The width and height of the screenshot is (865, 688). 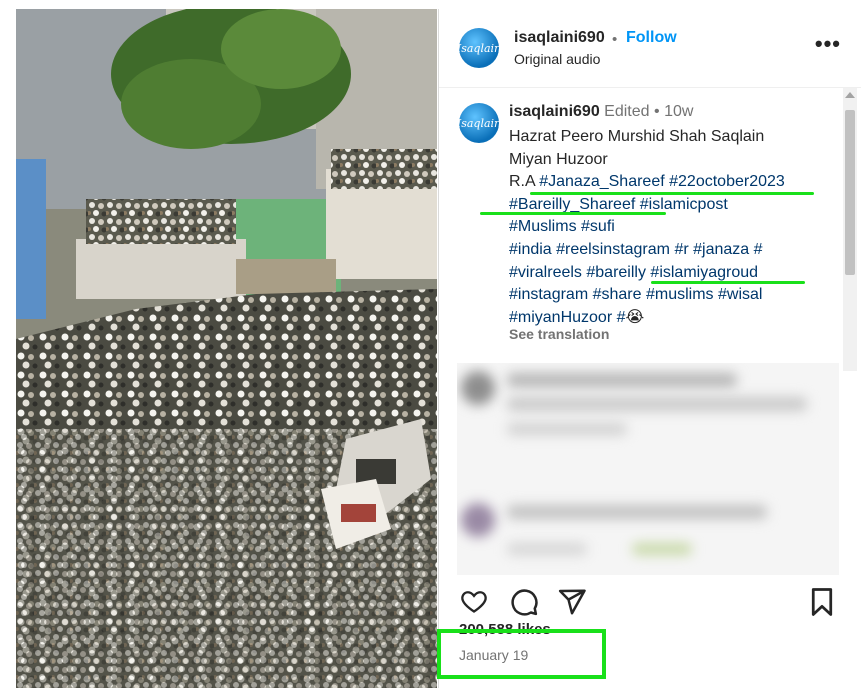 I want to click on hashtag-link: #Bareilly_Shareef, so click(x=572, y=204).